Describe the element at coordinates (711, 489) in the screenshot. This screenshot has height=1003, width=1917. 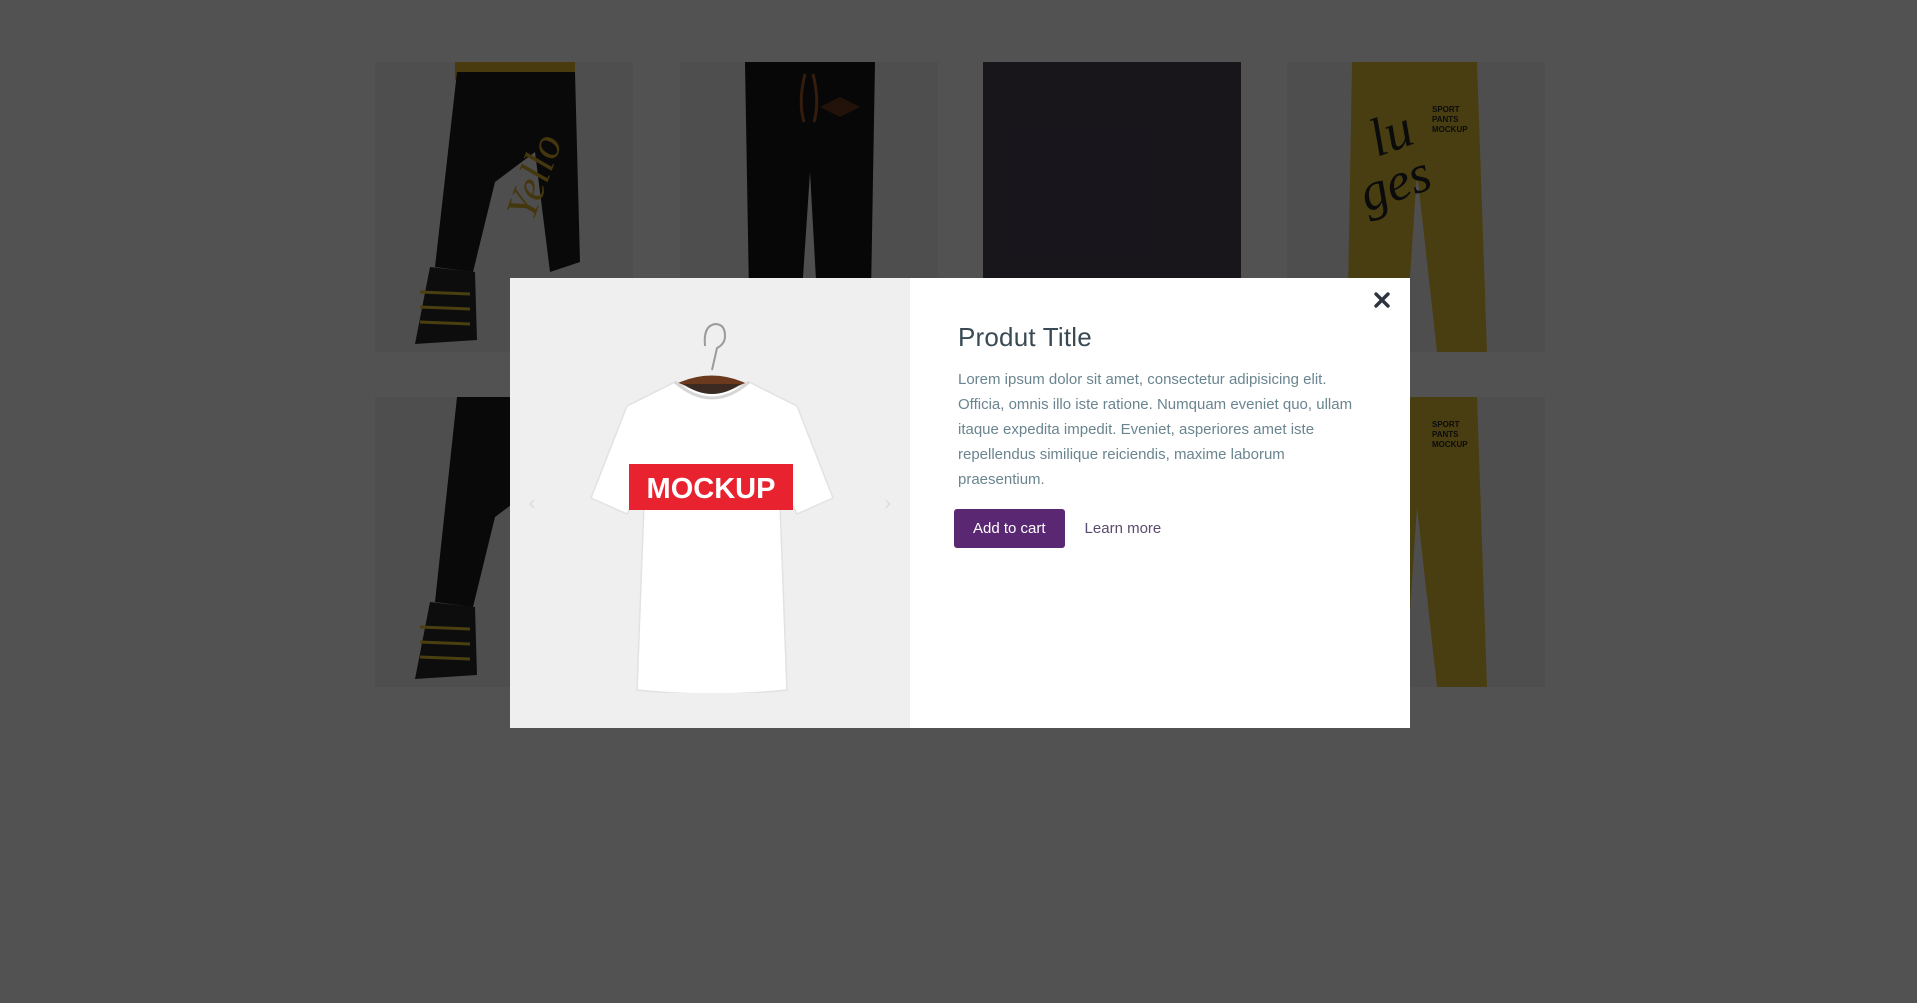
I see `tshirt-print-text: MOCKUP` at that location.